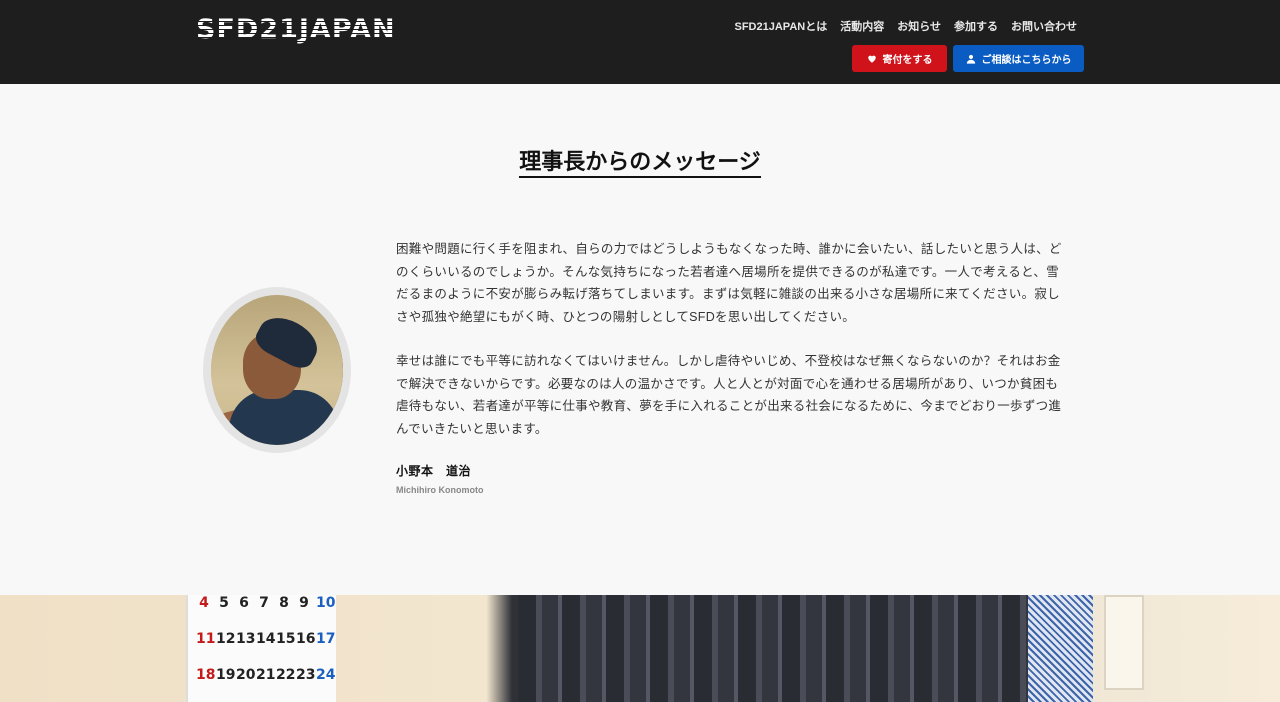 The image size is (1280, 702). I want to click on message-section-header: 理事長からのメッセージ, so click(640, 163).